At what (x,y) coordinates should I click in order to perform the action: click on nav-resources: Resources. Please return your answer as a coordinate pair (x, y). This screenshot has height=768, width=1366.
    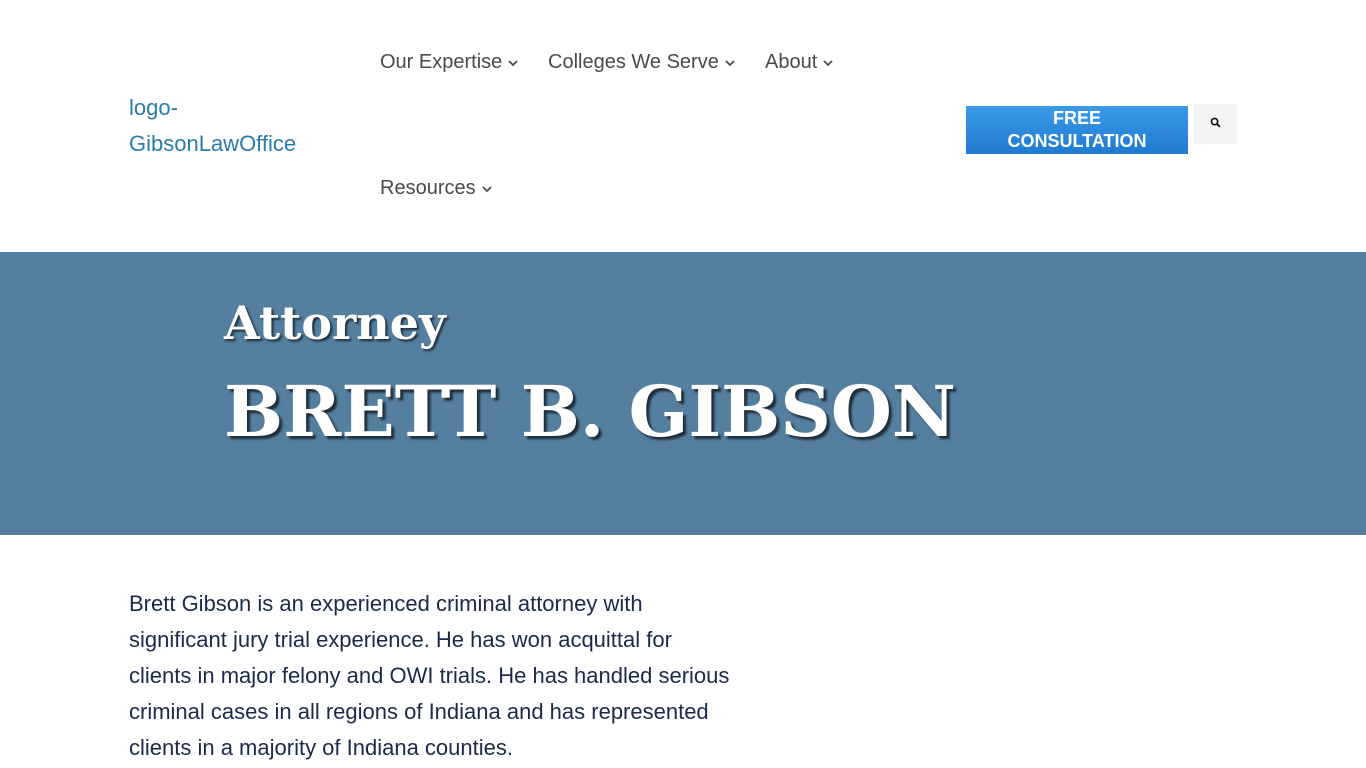
    Looking at the image, I should click on (436, 188).